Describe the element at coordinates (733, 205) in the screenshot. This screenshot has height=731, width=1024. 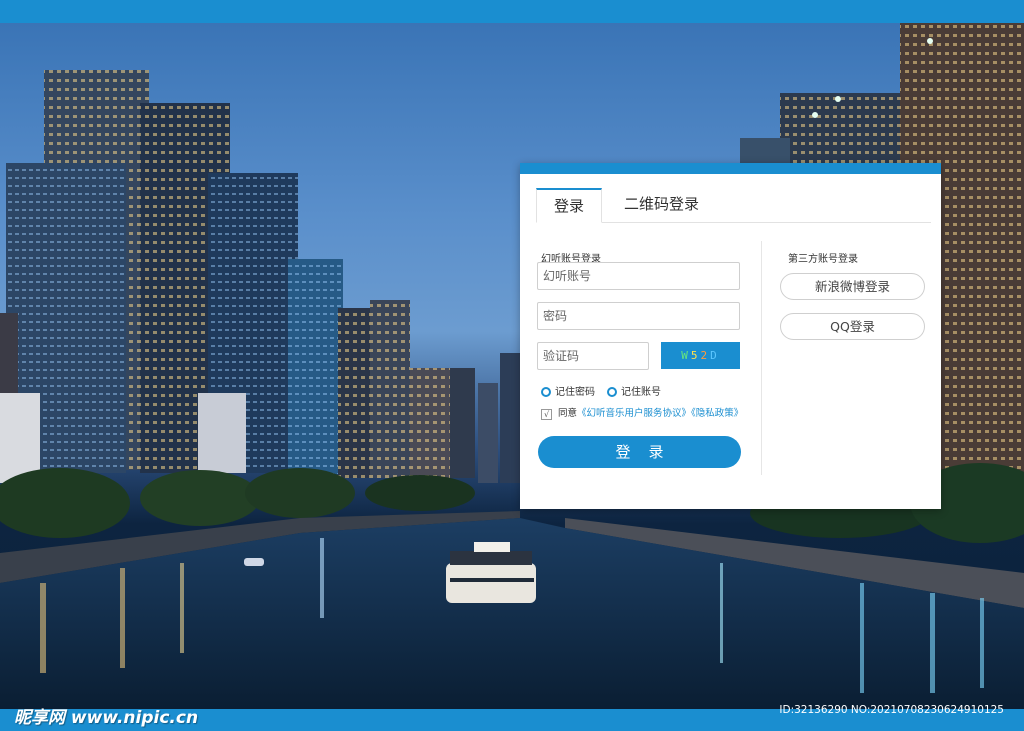
I see `login-tabs: 登录 二维码登录` at that location.